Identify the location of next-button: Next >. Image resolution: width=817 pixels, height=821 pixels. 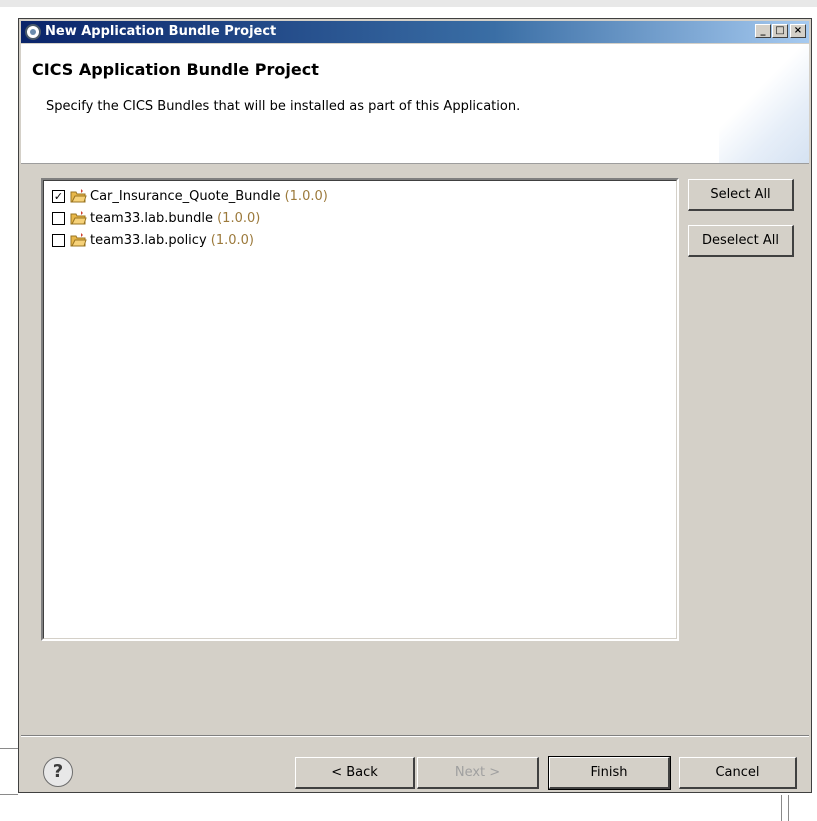
(478, 773).